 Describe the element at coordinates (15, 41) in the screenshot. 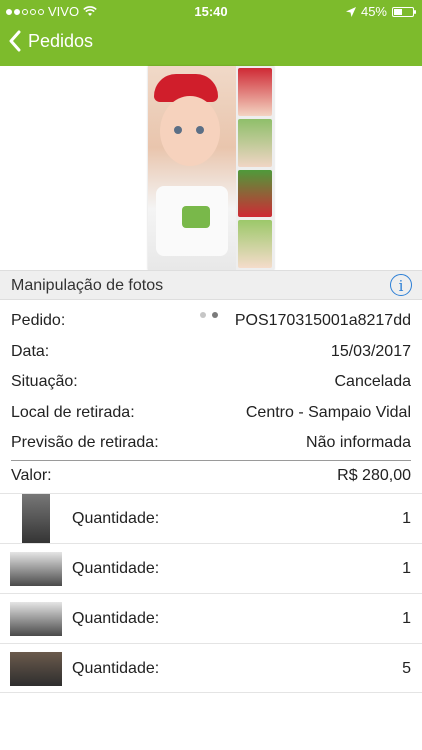

I see `chevron-left-icon` at that location.